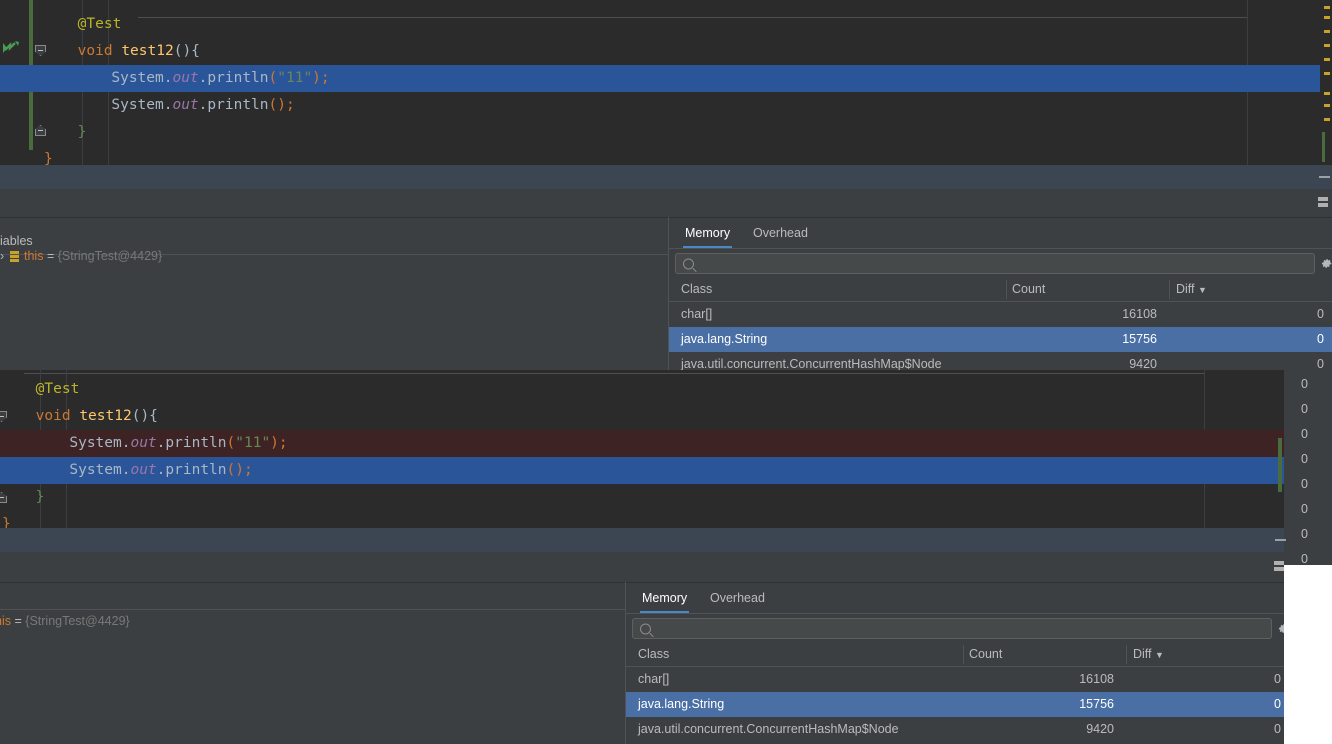  What do you see at coordinates (99, 51) in the screenshot?
I see `code-token: void` at bounding box center [99, 51].